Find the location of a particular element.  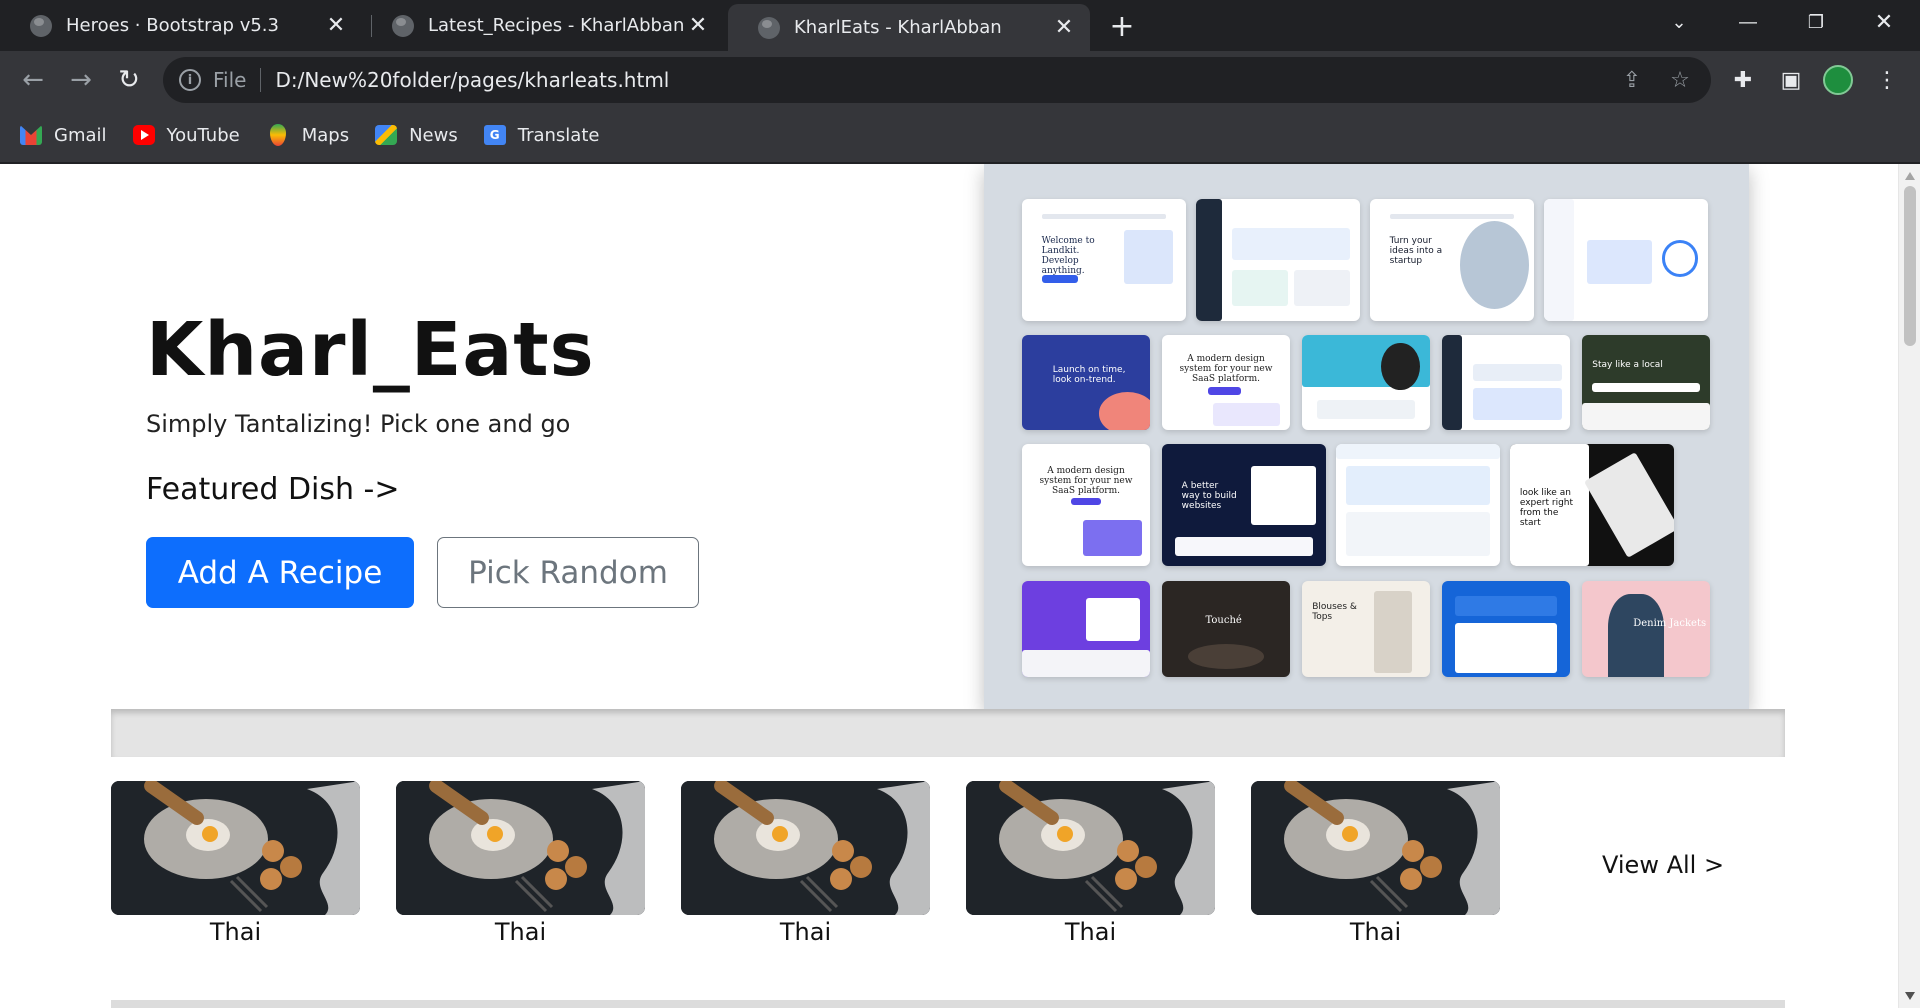

mockup-headline: look like an expert right from the start is located at coordinates (1546, 507).